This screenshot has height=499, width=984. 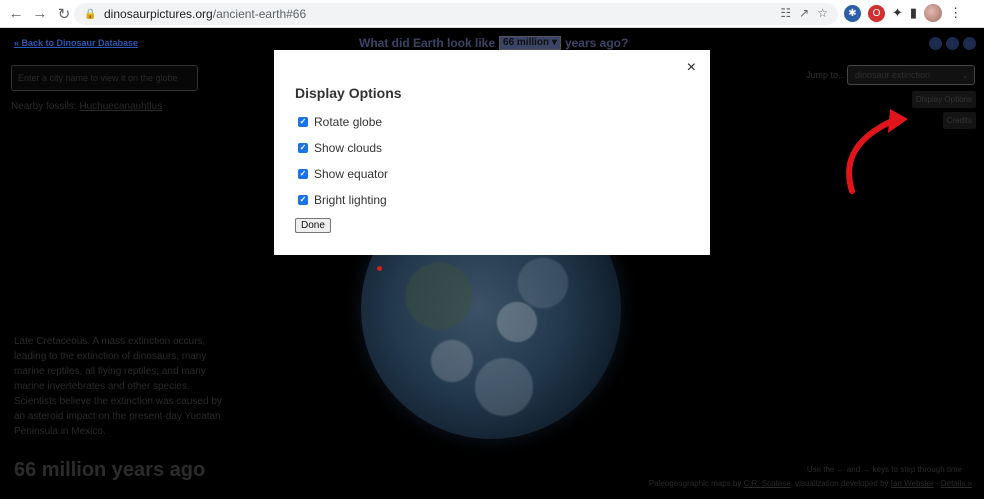 What do you see at coordinates (785, 13) in the screenshot?
I see `translate-icon: ☷` at bounding box center [785, 13].